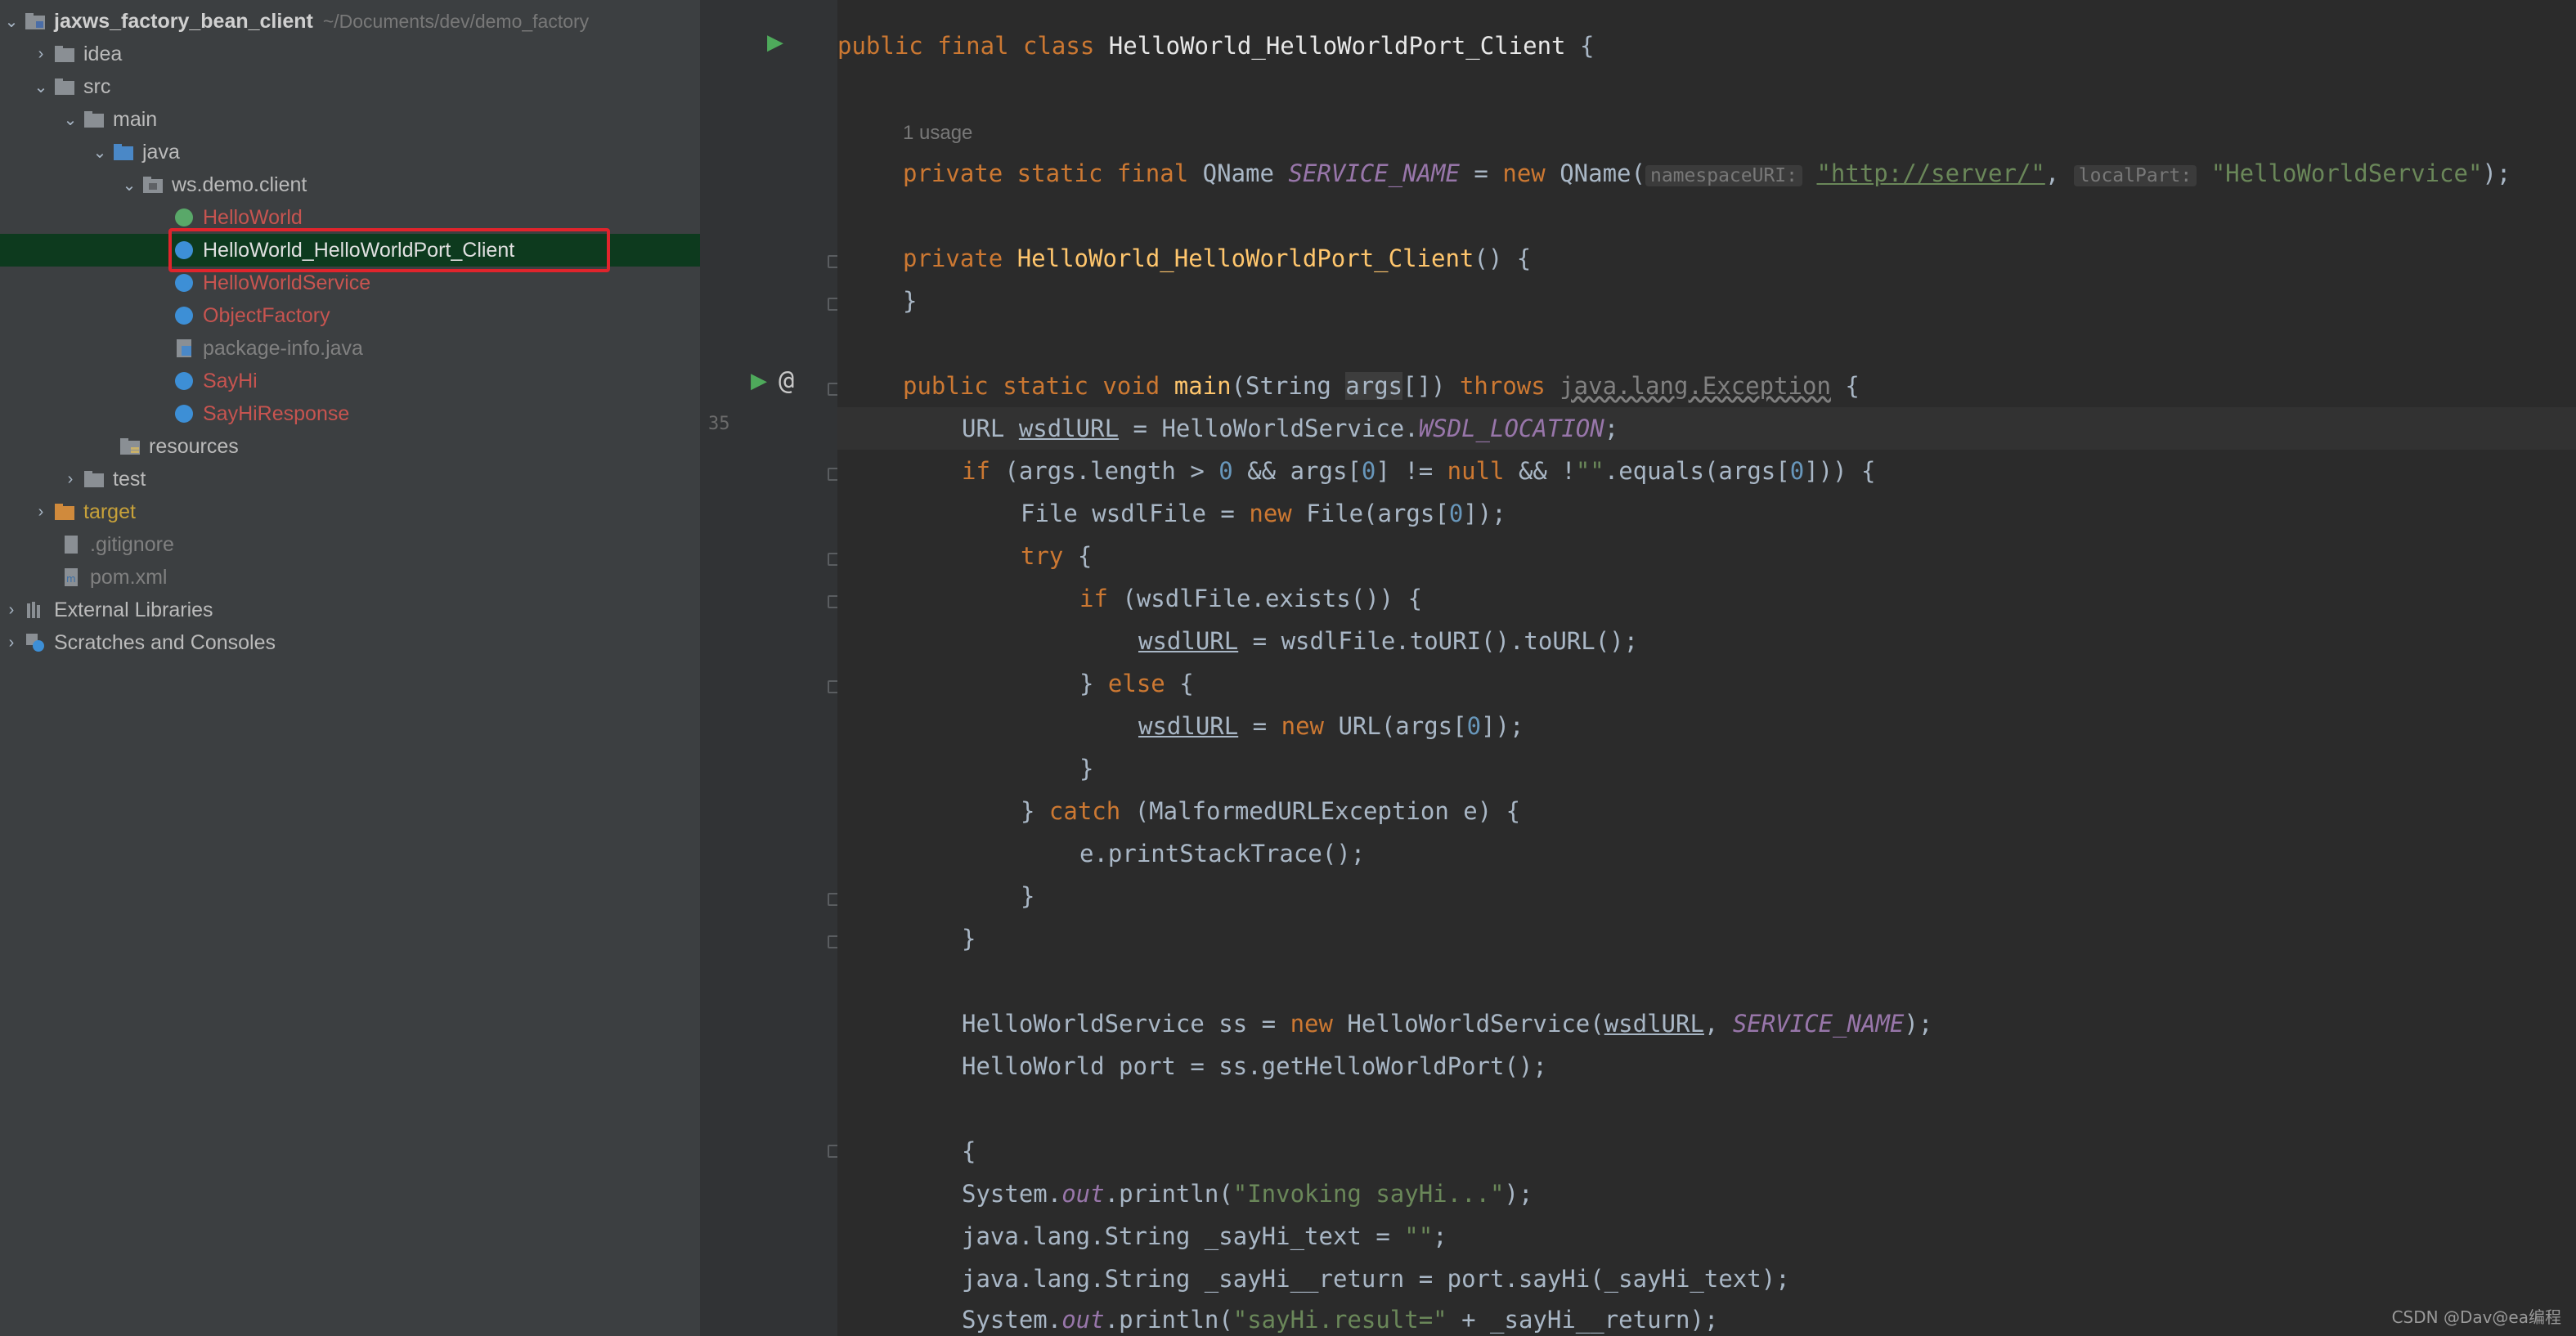 This screenshot has width=2576, height=1336. I want to click on tree-item-scratches: › Scratches and Consoles, so click(350, 642).